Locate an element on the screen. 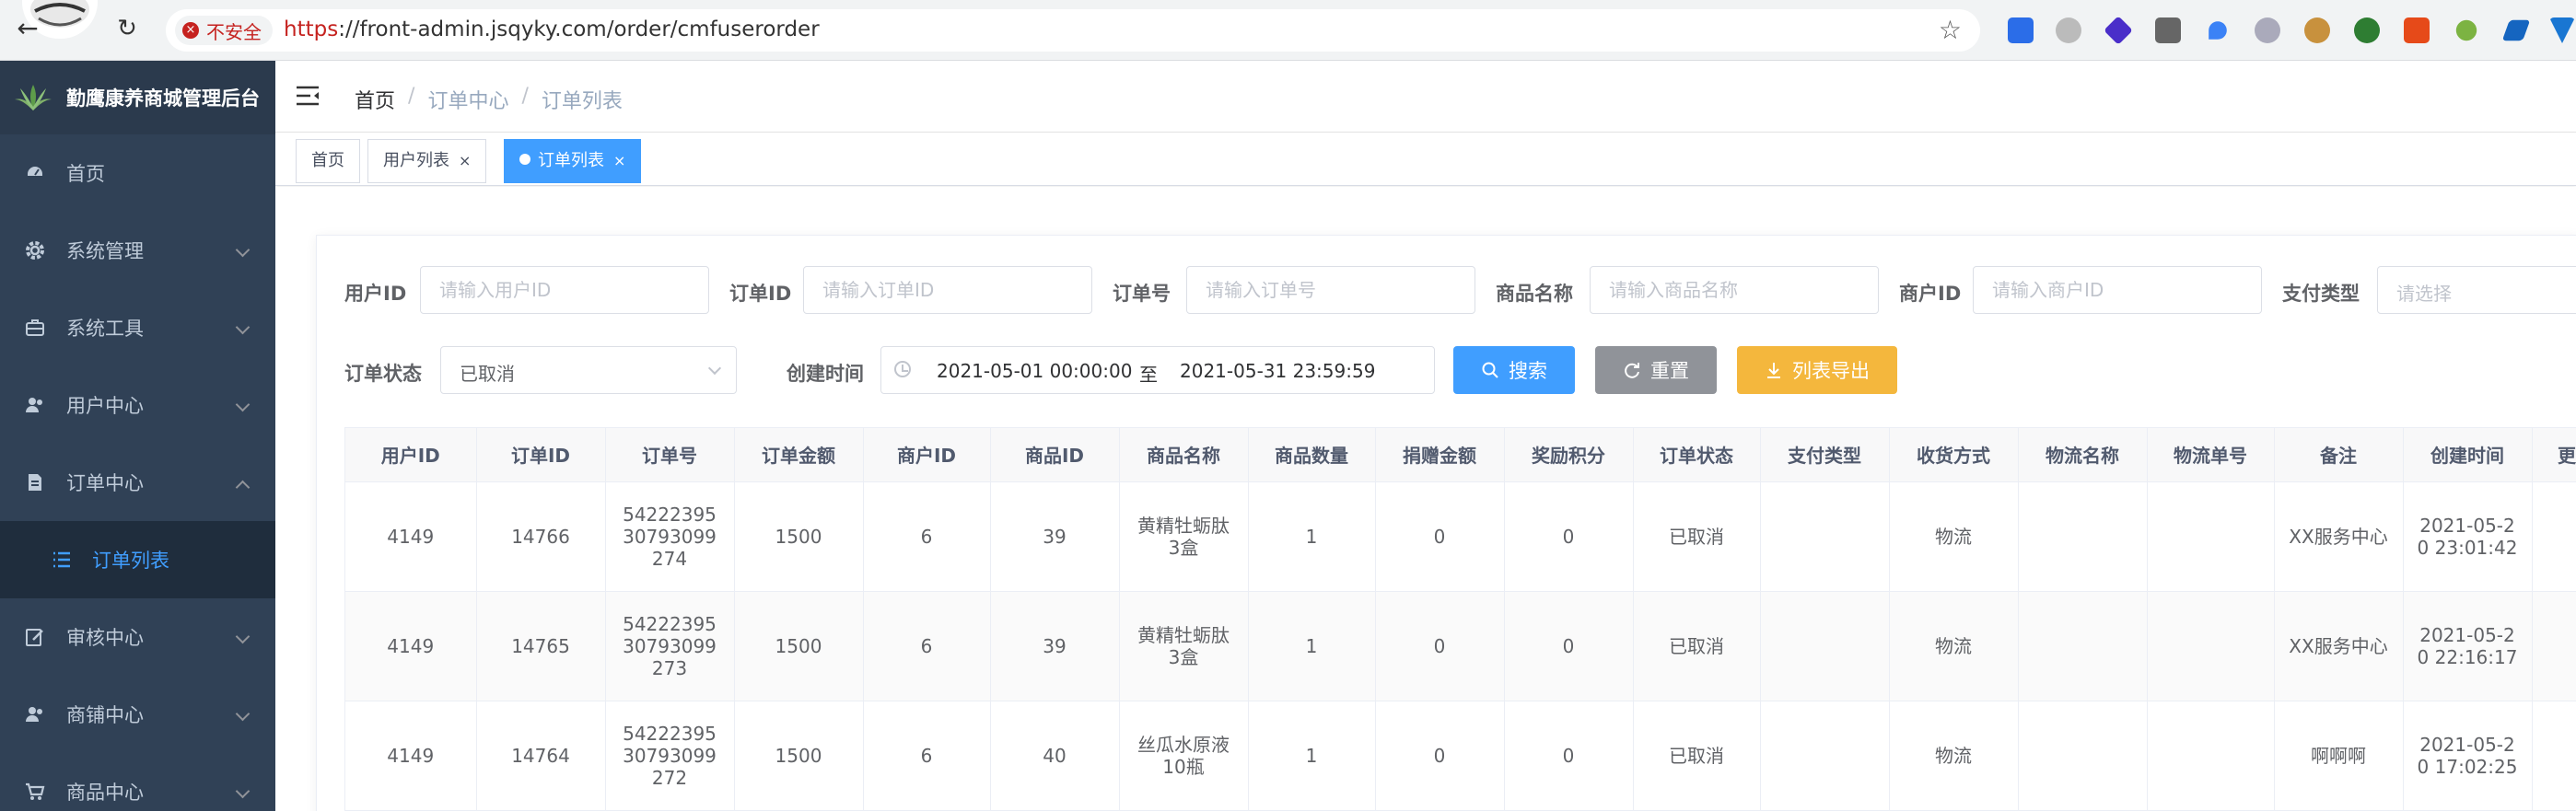  sidebar-item-system-management: 系统管理 is located at coordinates (137, 250).